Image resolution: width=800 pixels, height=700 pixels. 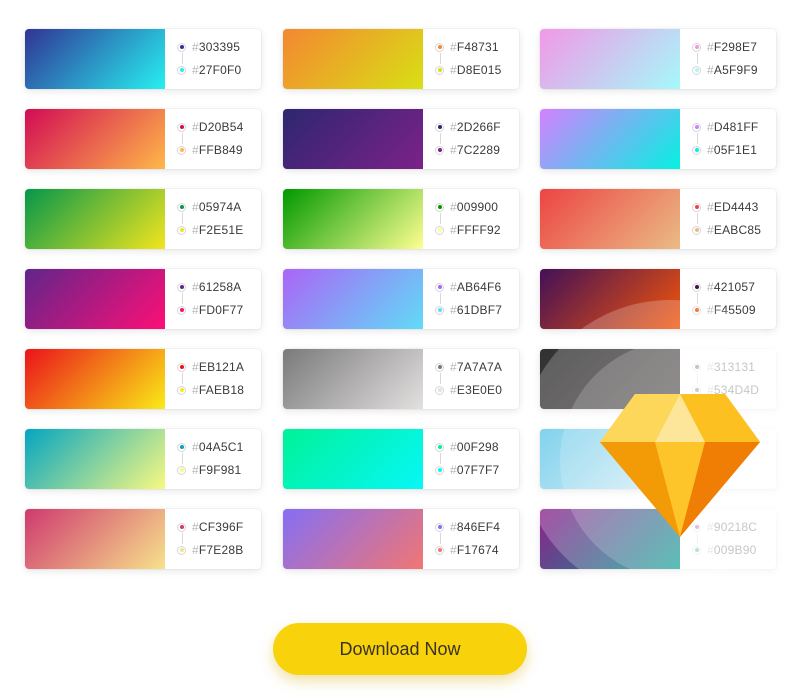 What do you see at coordinates (467, 47) in the screenshot?
I see `start-color-code: # F48731` at bounding box center [467, 47].